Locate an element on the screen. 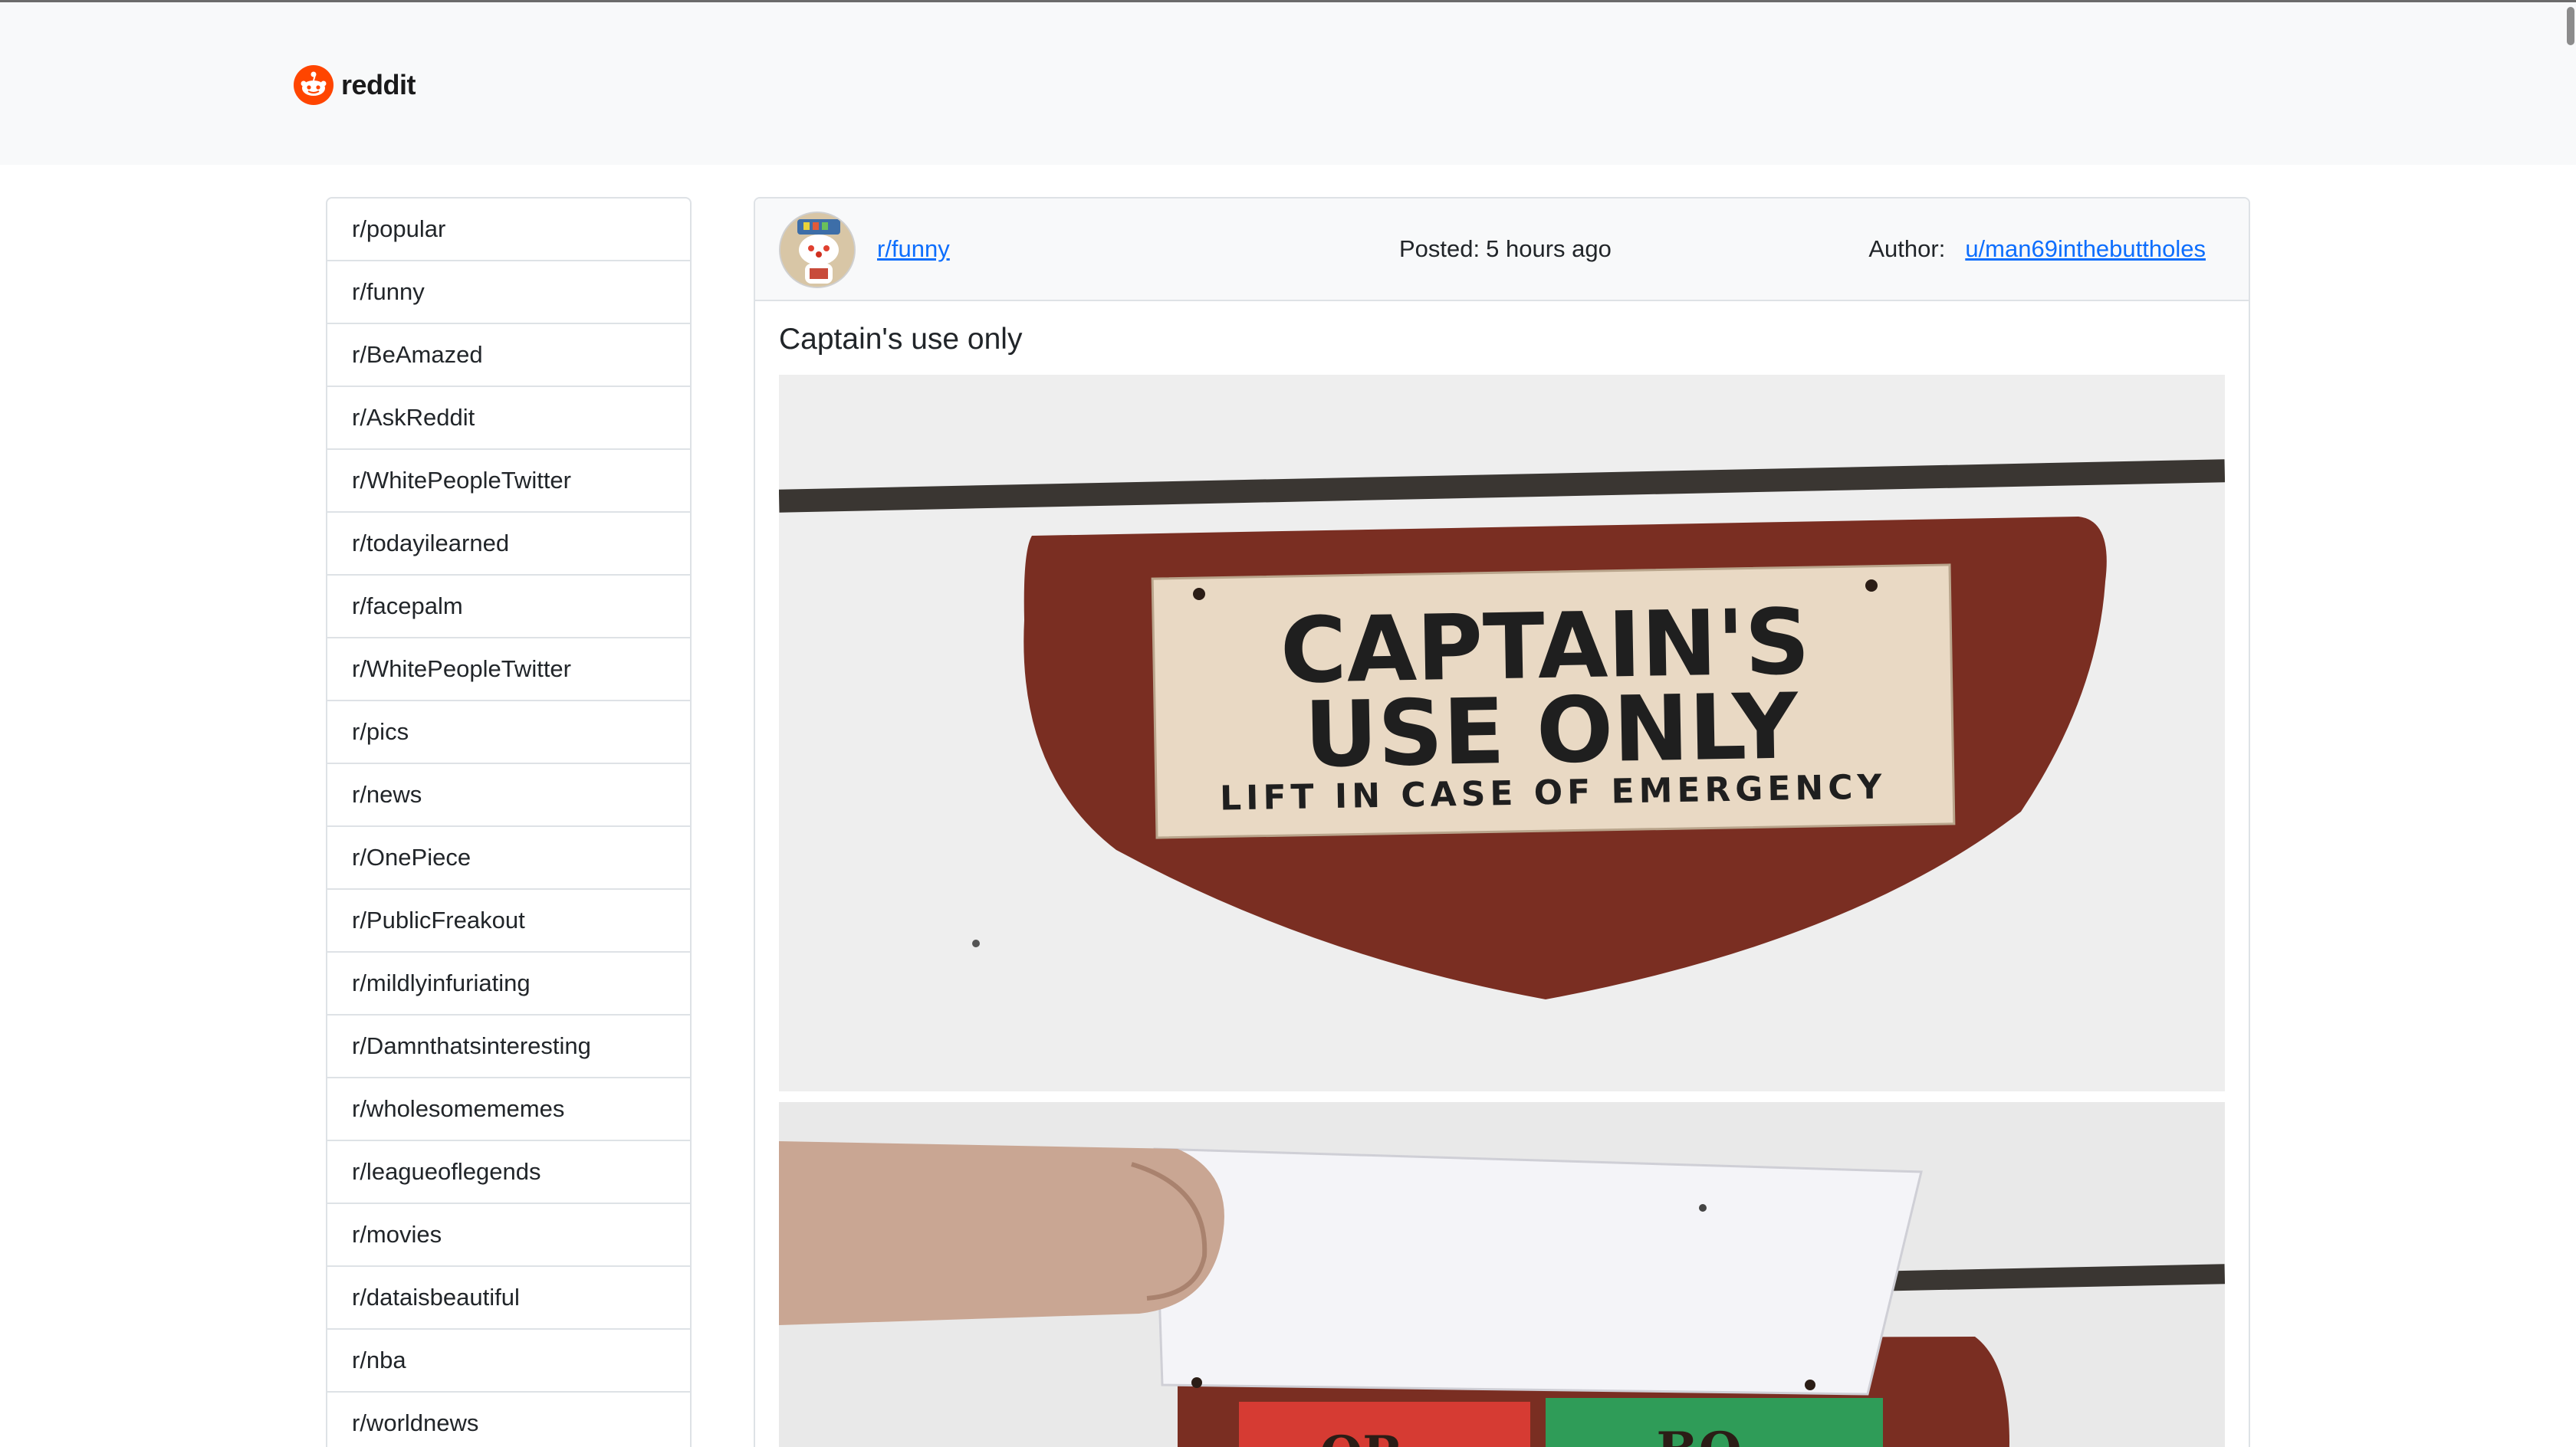  sidebar-item-label: r/popular is located at coordinates (399, 228).